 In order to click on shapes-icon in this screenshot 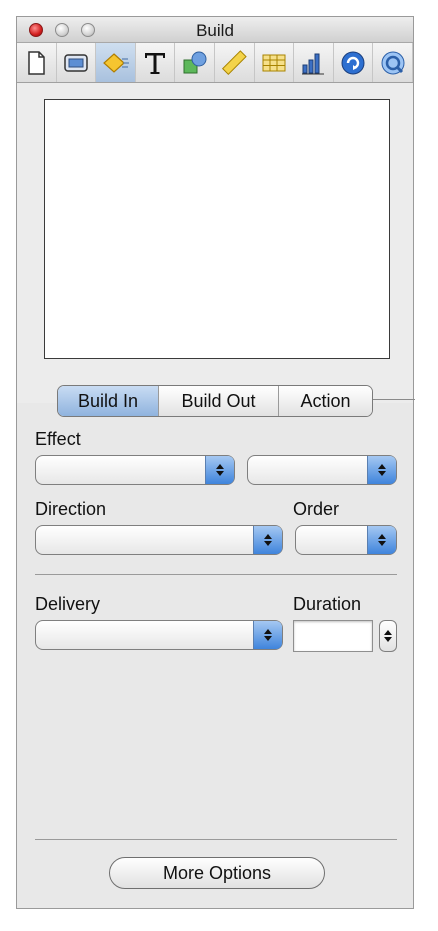, I will do `click(195, 62)`.